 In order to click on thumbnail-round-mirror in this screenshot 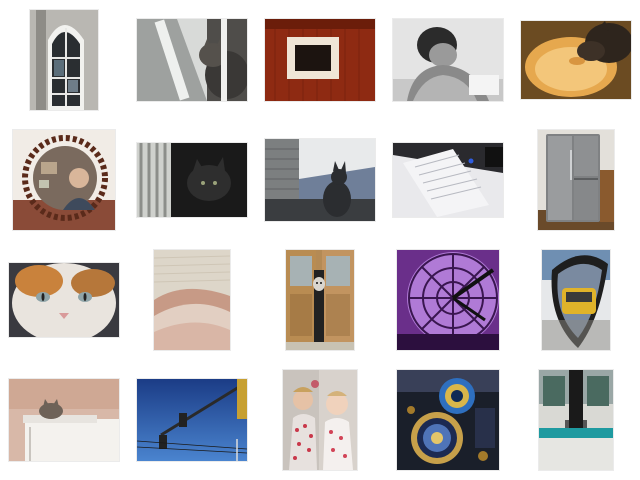, I will do `click(64, 180)`.